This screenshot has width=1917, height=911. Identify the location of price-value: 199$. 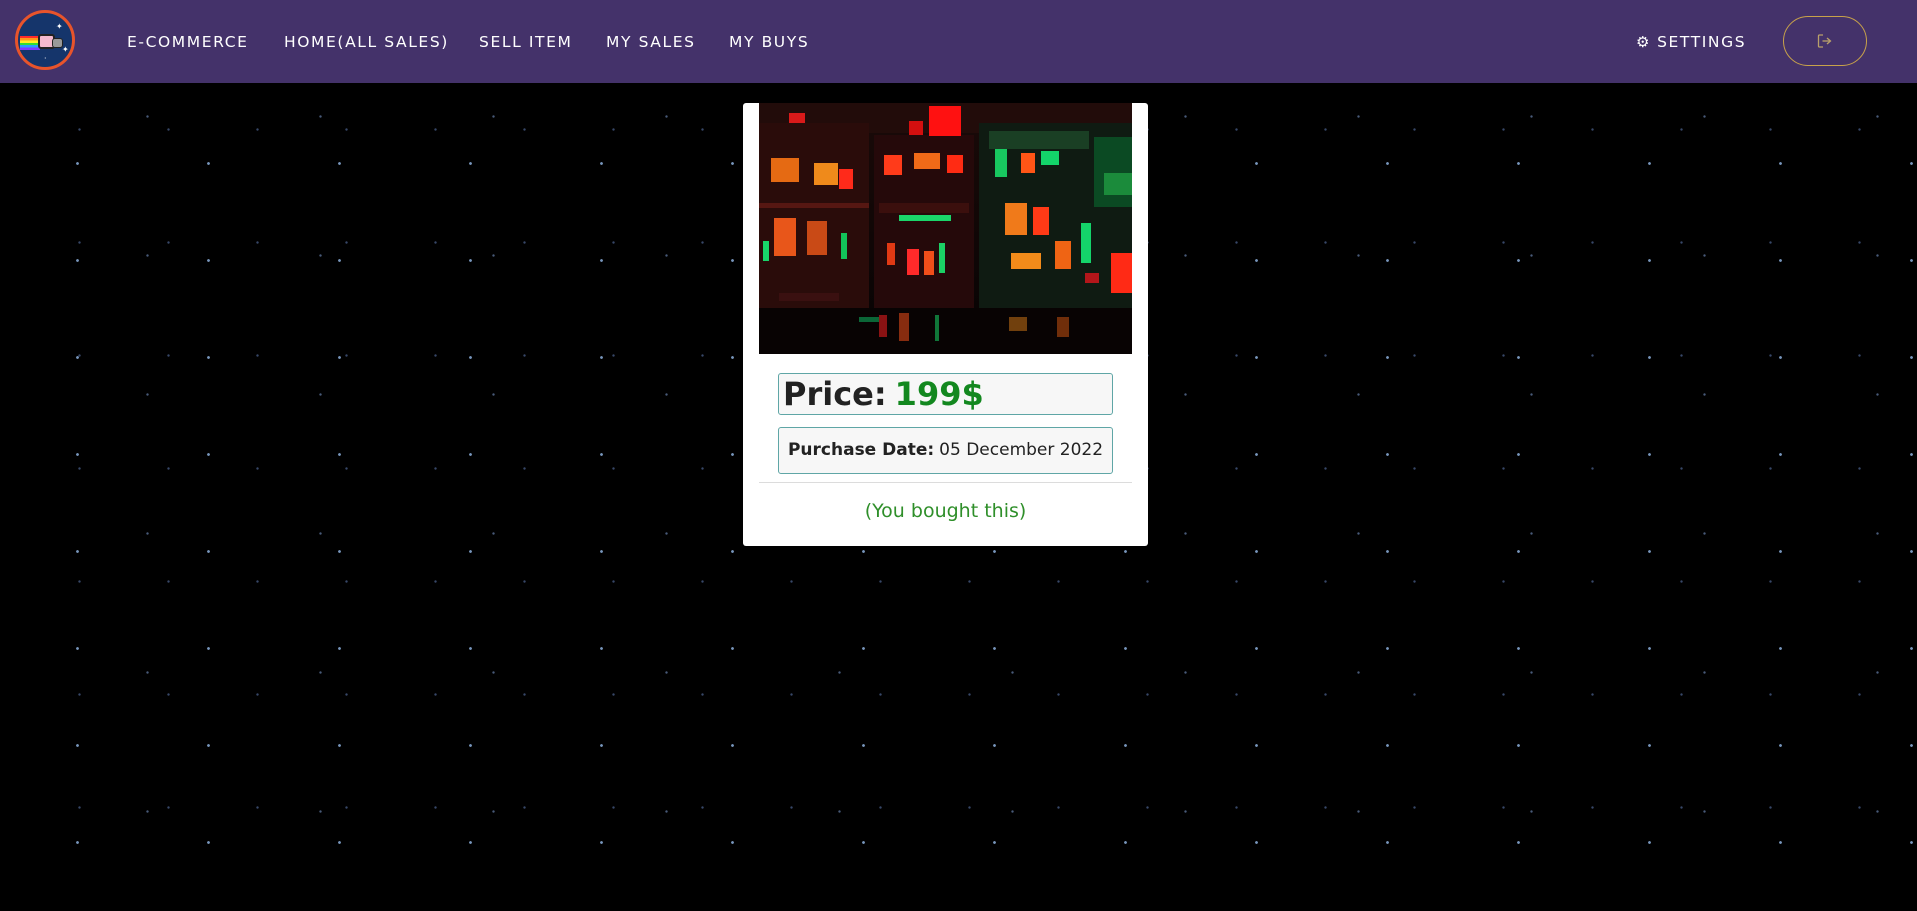
(939, 394).